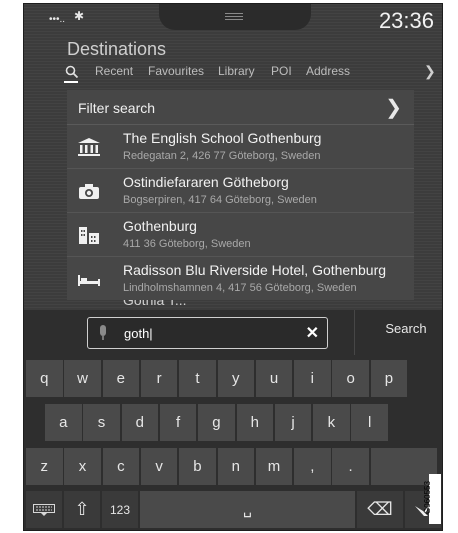  What do you see at coordinates (274, 466) in the screenshot?
I see `key-m: m` at bounding box center [274, 466].